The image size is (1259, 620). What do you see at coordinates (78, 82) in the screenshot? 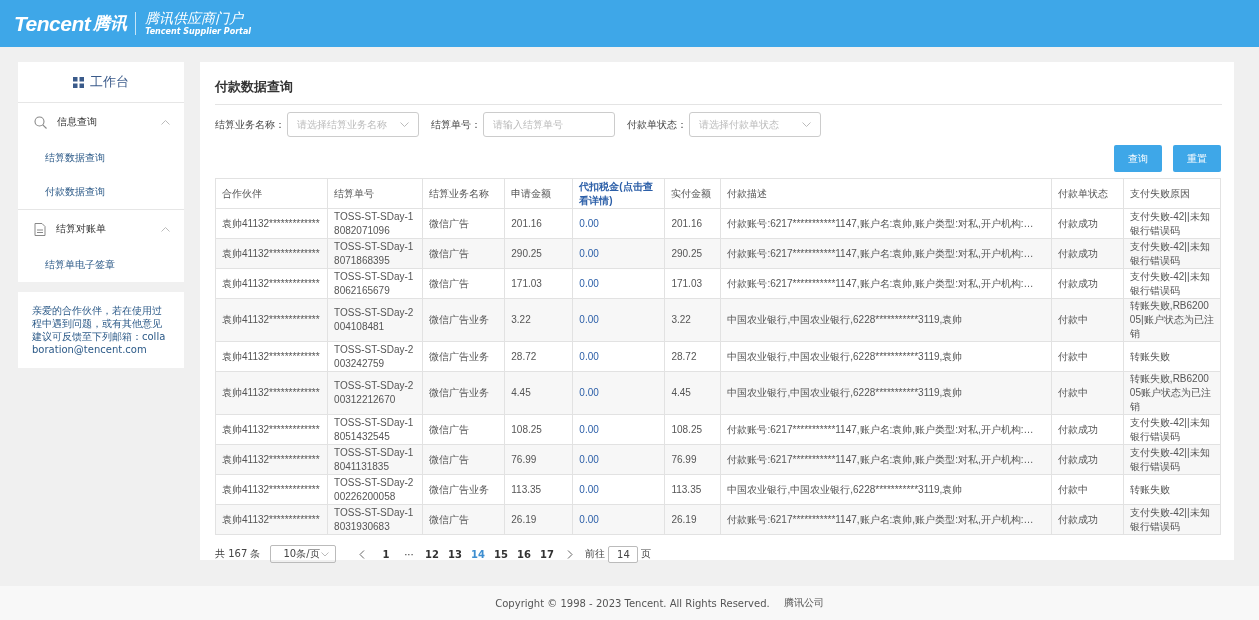
I see `grid-icon` at bounding box center [78, 82].